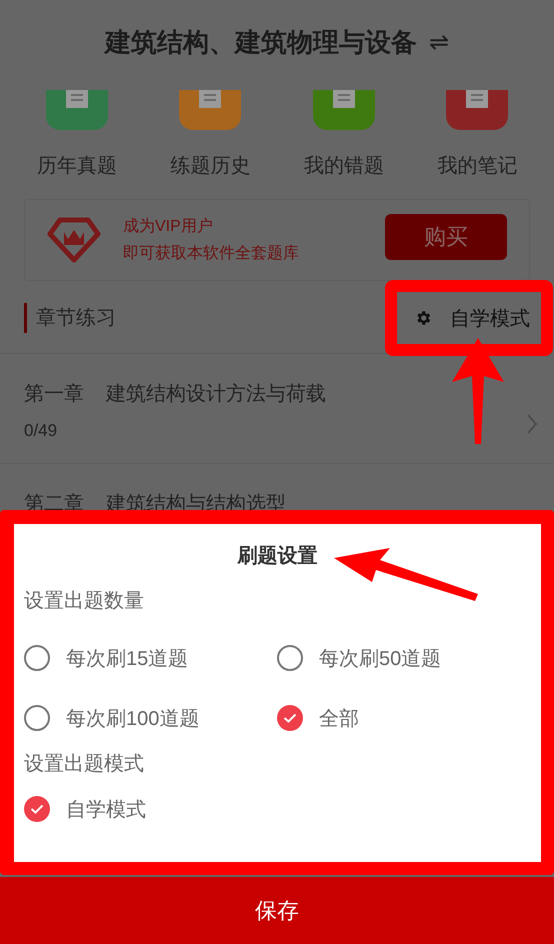  Describe the element at coordinates (133, 718) in the screenshot. I see `option-label: 每次刷100道题` at that location.